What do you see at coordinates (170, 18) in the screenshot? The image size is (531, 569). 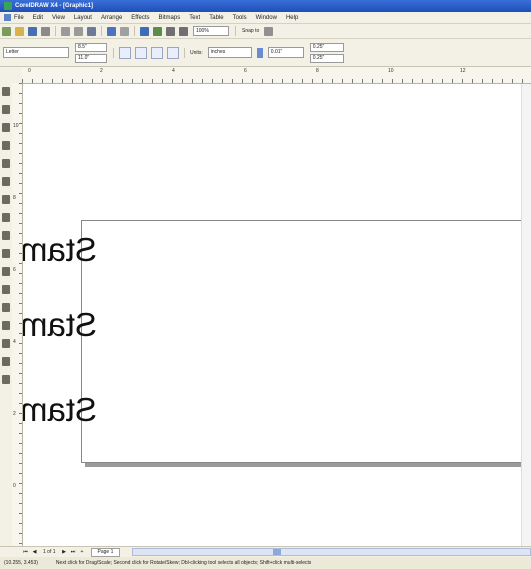 I see `menu-bitmaps: Bitmaps` at bounding box center [170, 18].